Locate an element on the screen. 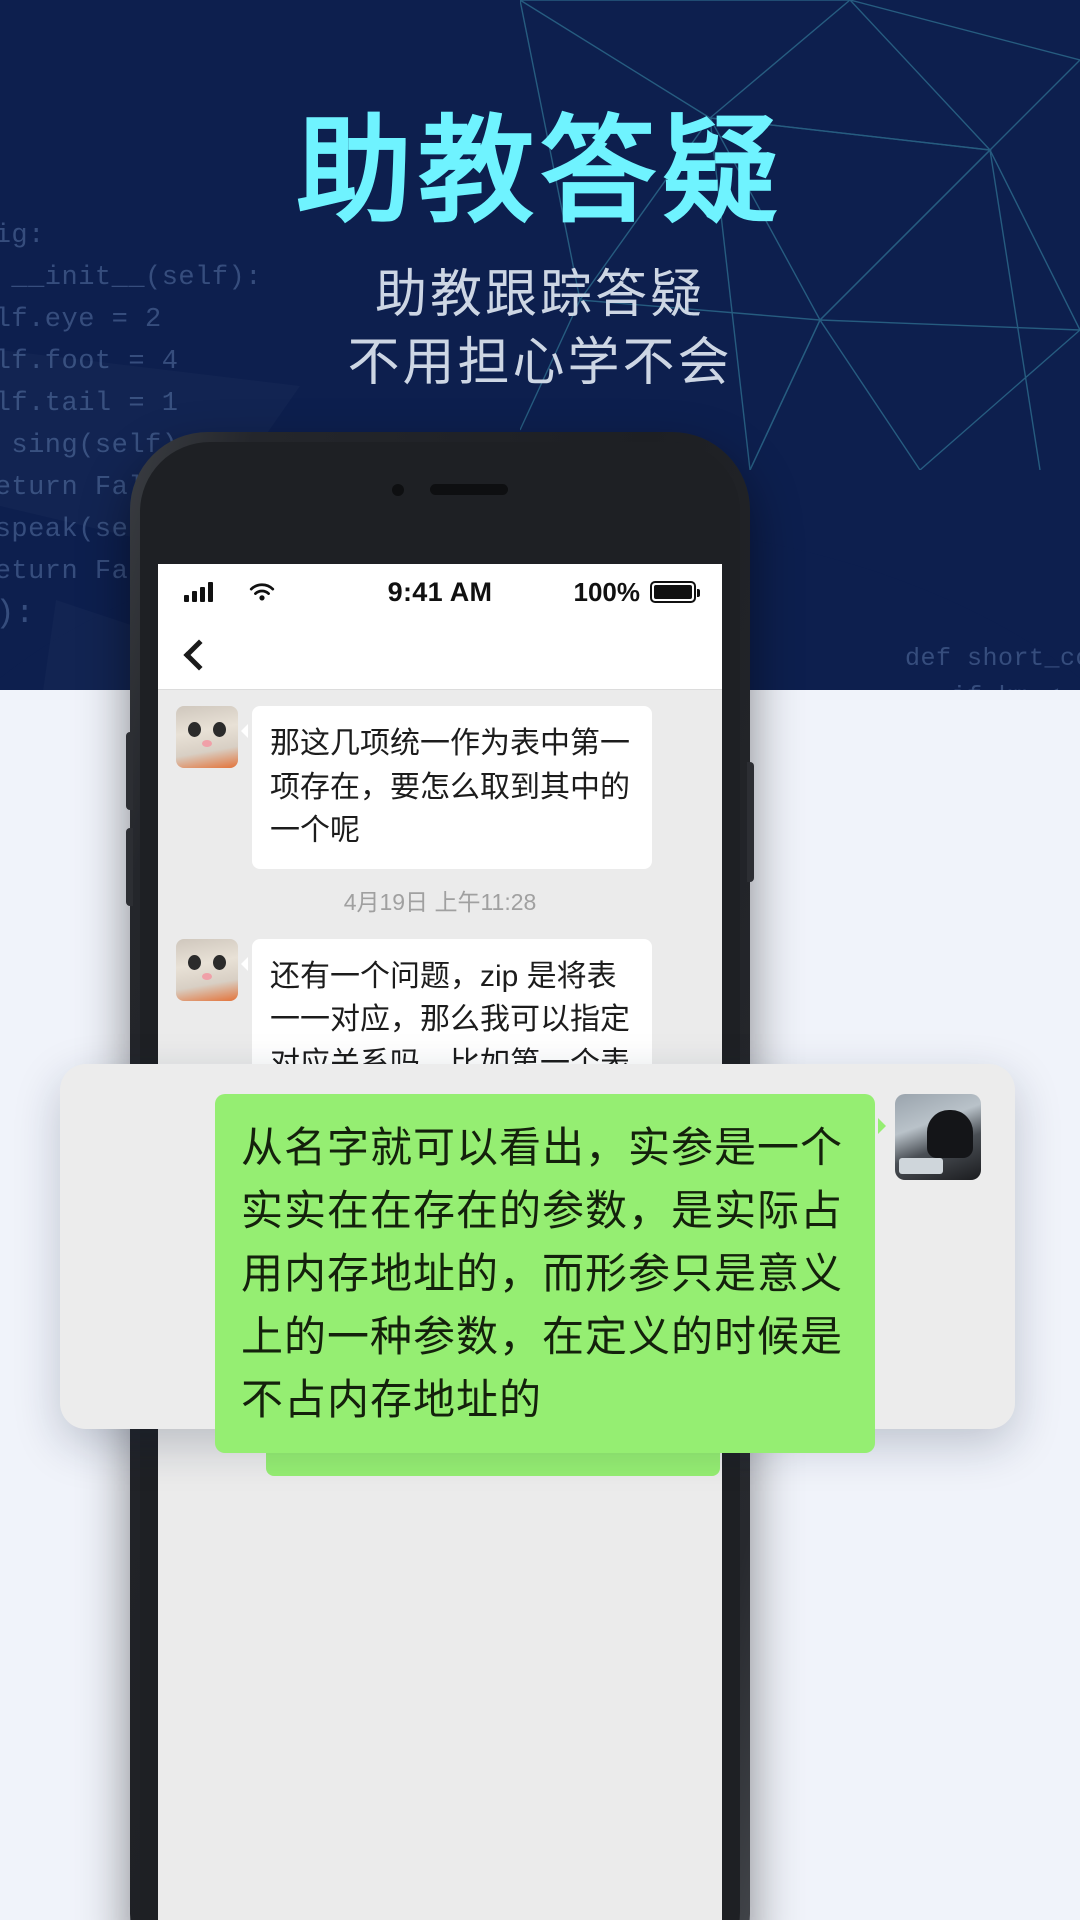 The width and height of the screenshot is (1080, 1920). status-bar-time: 9:41 AM is located at coordinates (440, 591).